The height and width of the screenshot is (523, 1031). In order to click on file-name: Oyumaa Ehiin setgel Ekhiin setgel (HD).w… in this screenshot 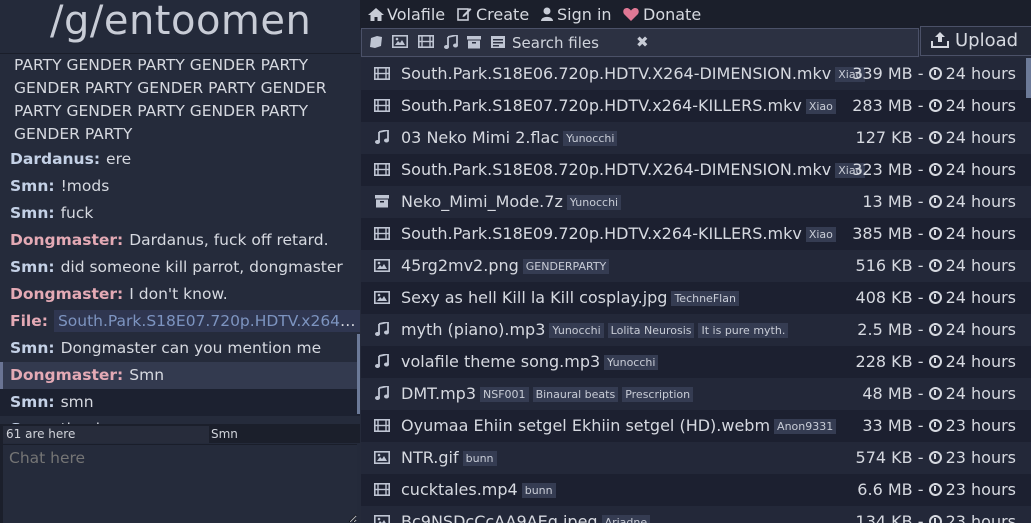, I will do `click(585, 425)`.